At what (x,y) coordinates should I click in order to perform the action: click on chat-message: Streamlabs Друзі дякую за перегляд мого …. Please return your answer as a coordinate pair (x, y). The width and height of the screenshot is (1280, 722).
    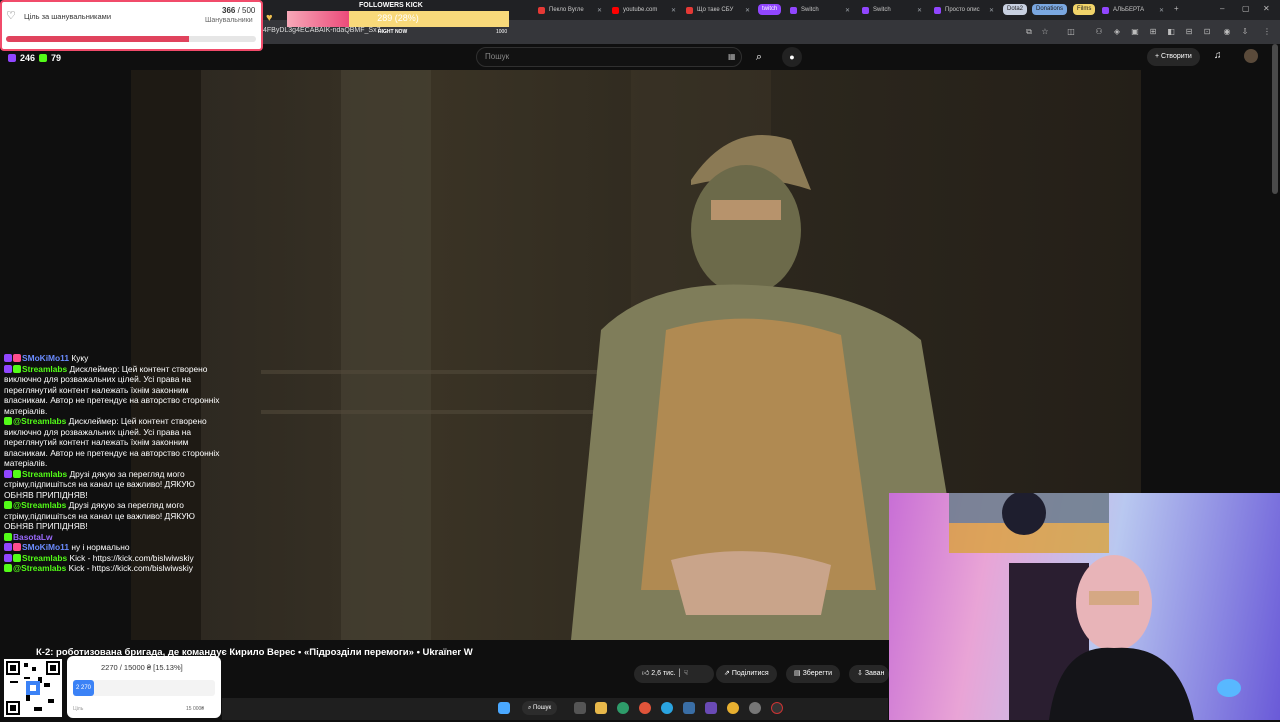
    Looking at the image, I should click on (100, 484).